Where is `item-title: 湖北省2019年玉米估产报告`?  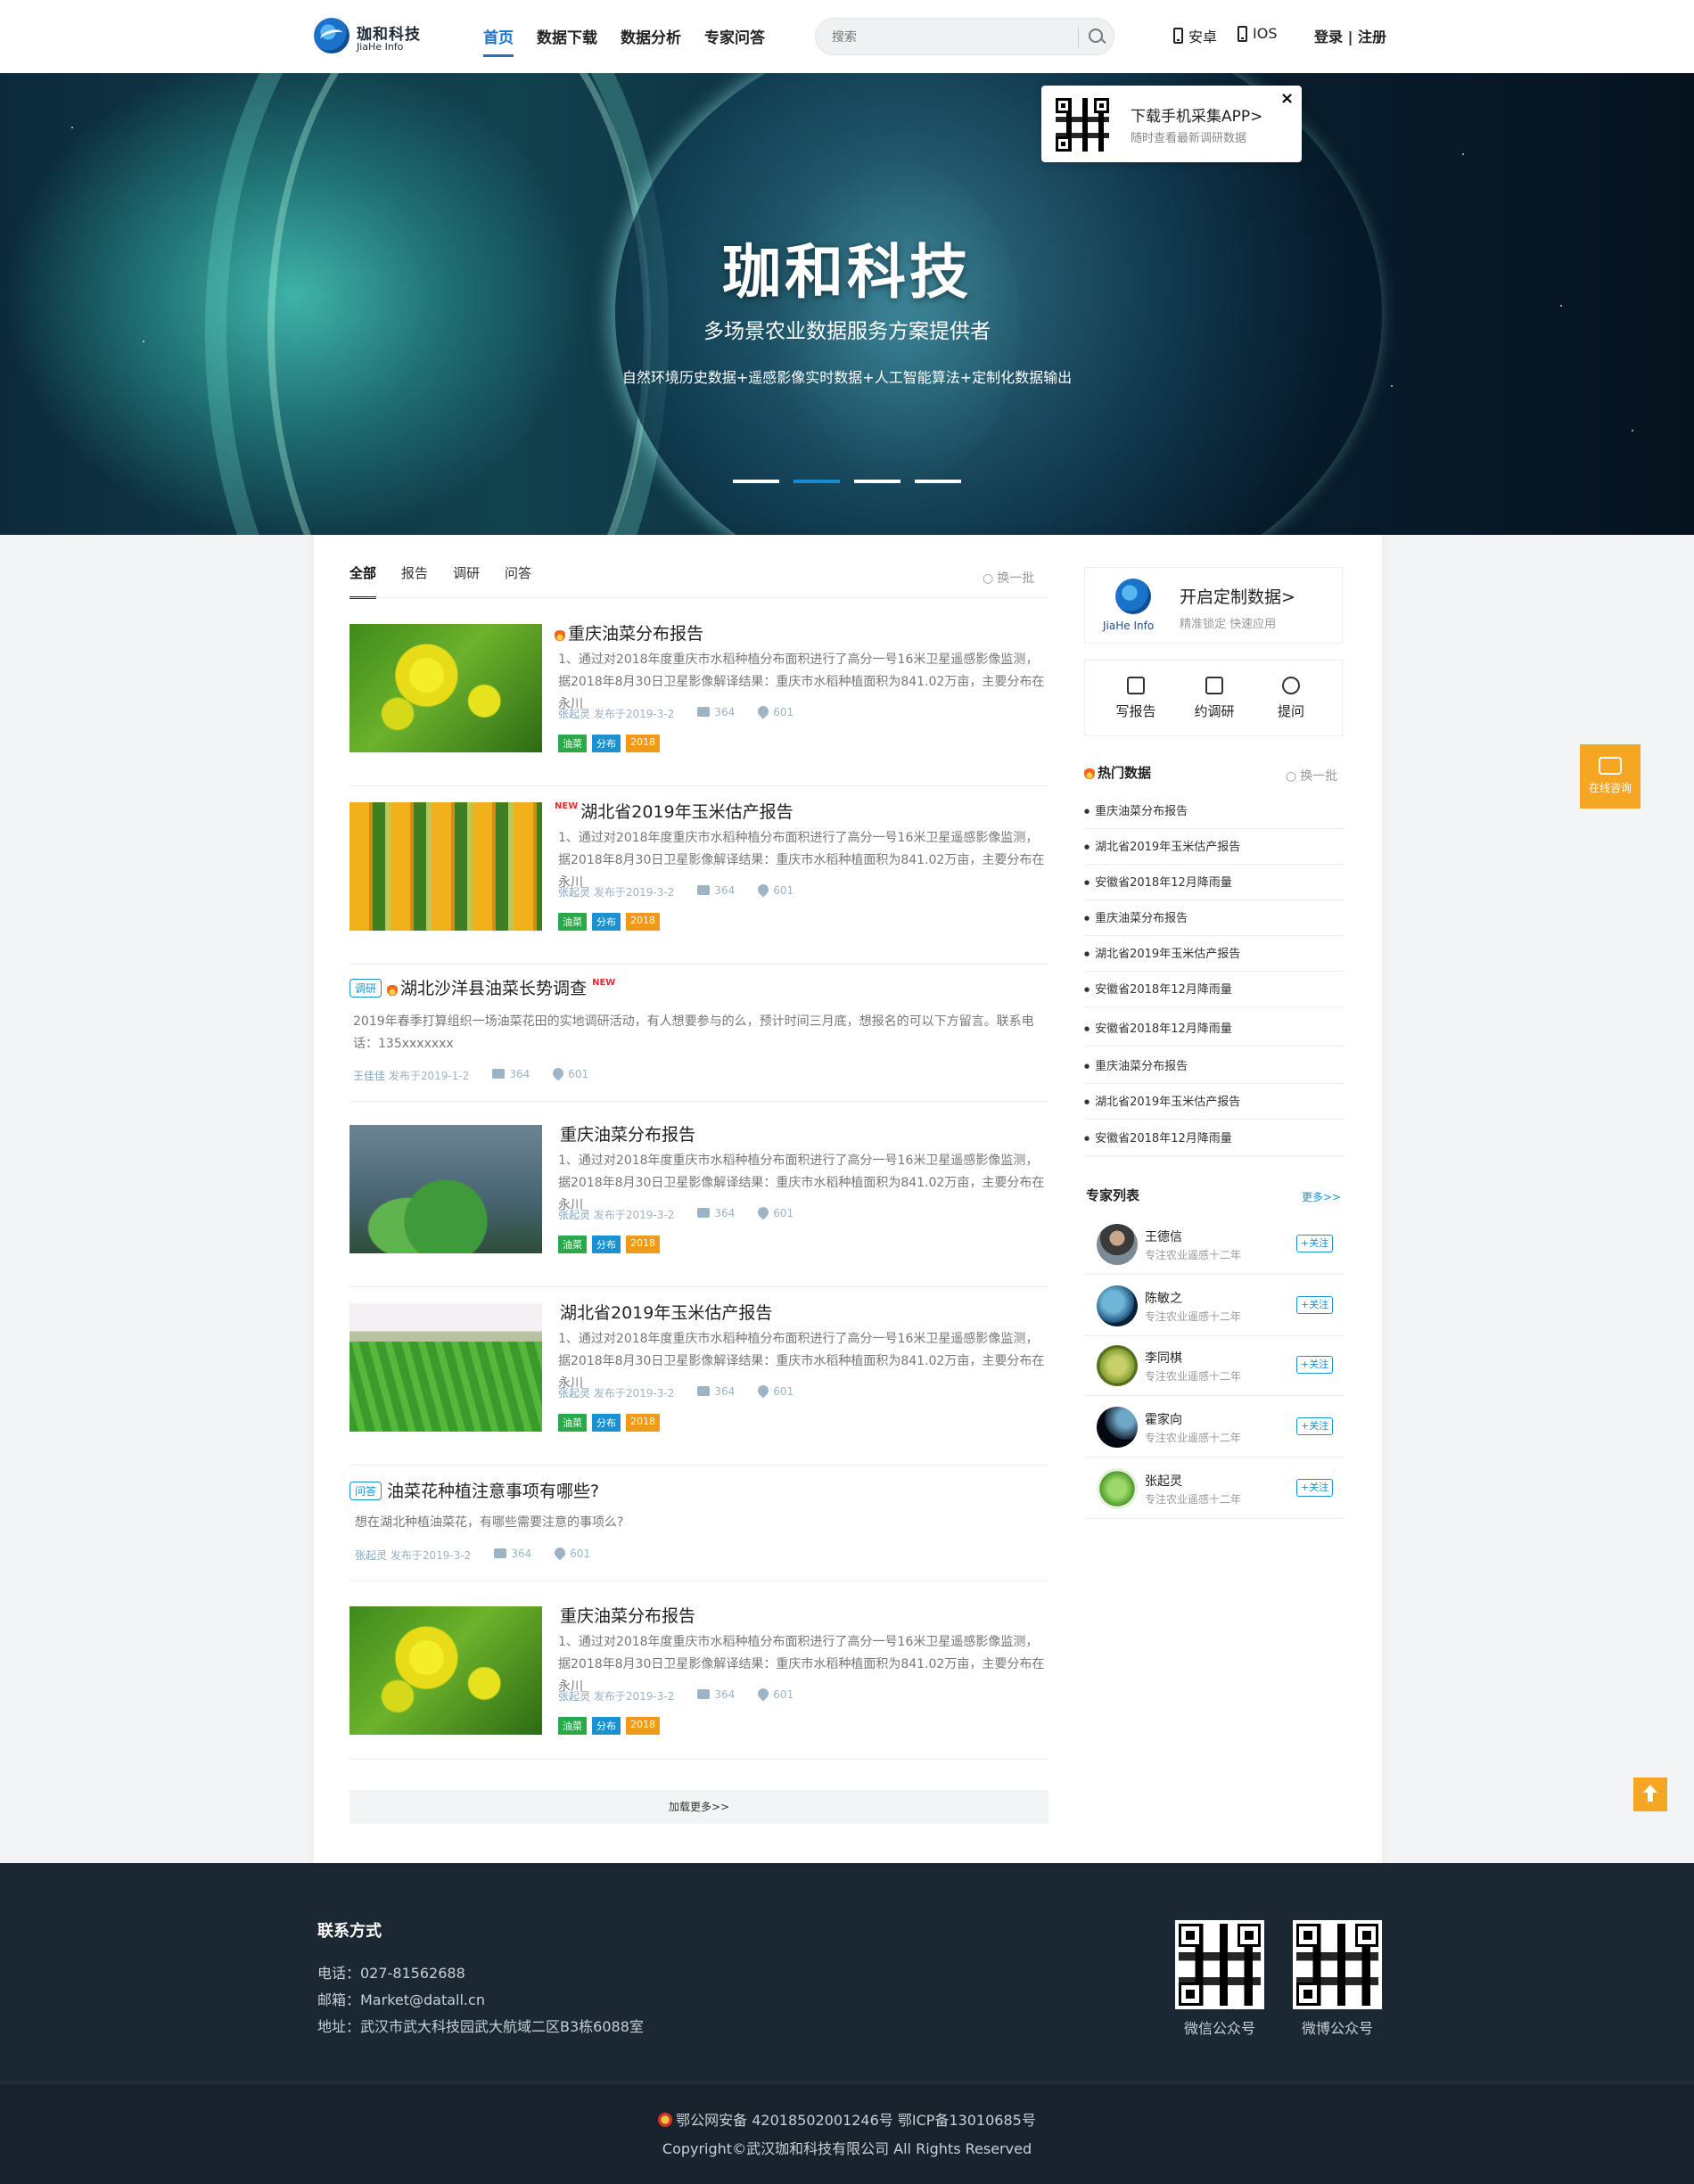 item-title: 湖北省2019年玉米估产报告 is located at coordinates (666, 1312).